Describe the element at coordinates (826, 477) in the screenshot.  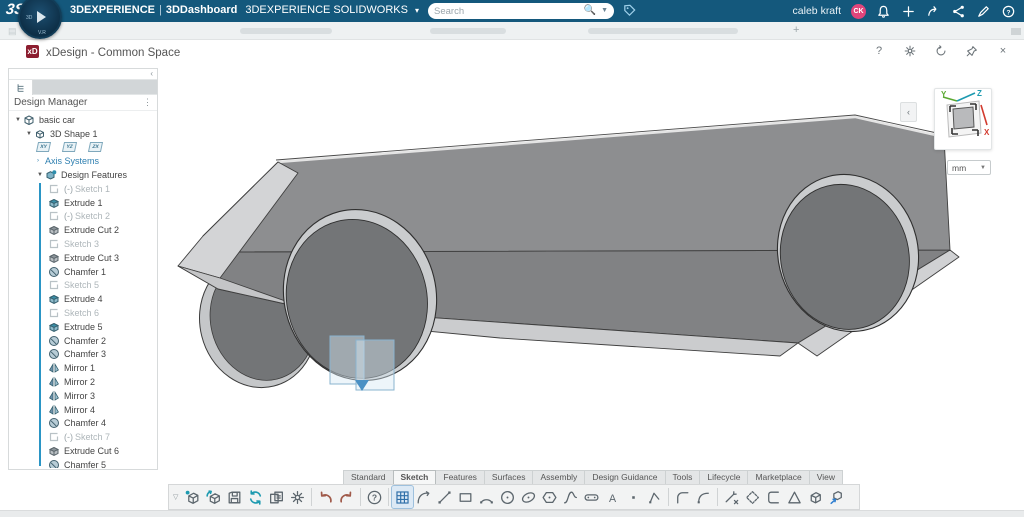
I see `ribbon-tab-view: View` at that location.